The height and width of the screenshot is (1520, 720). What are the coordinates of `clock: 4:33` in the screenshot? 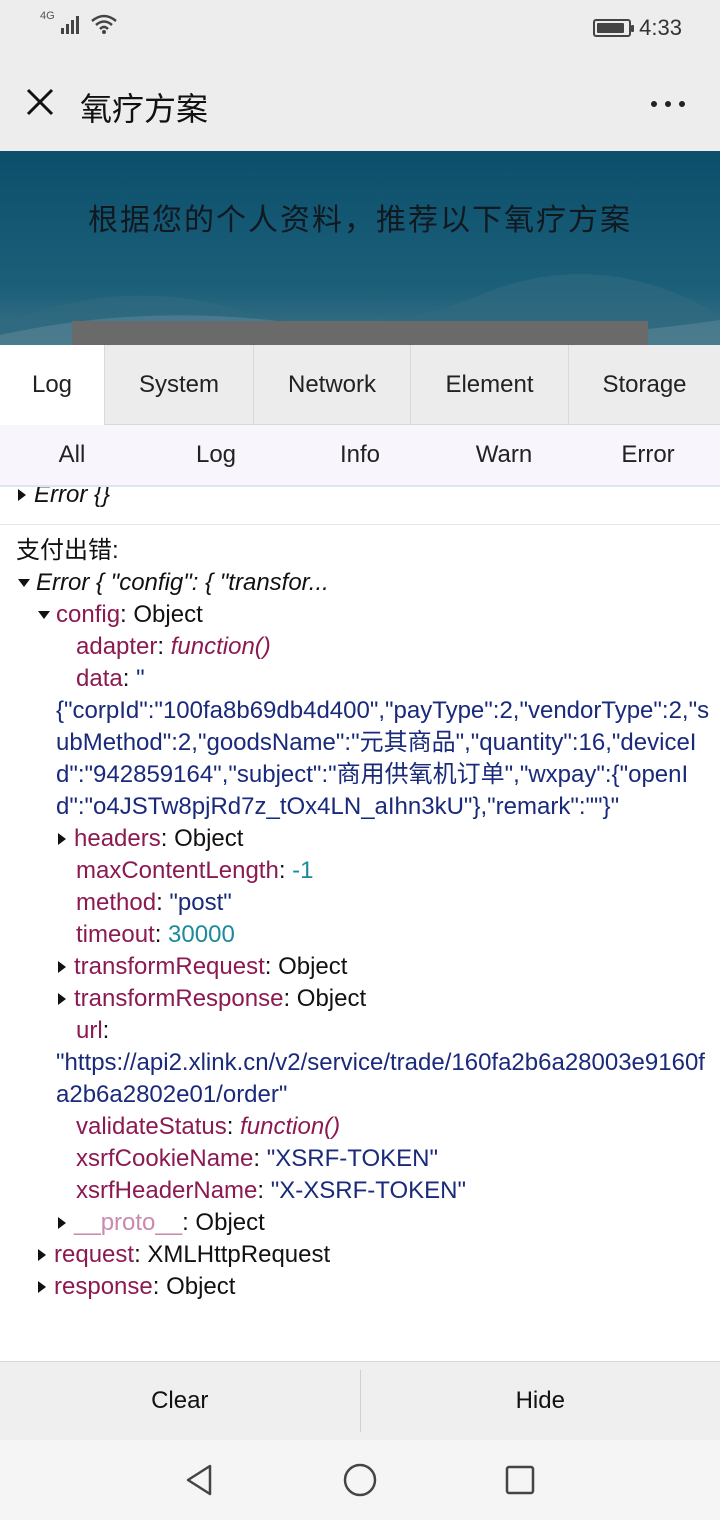 It's located at (660, 27).